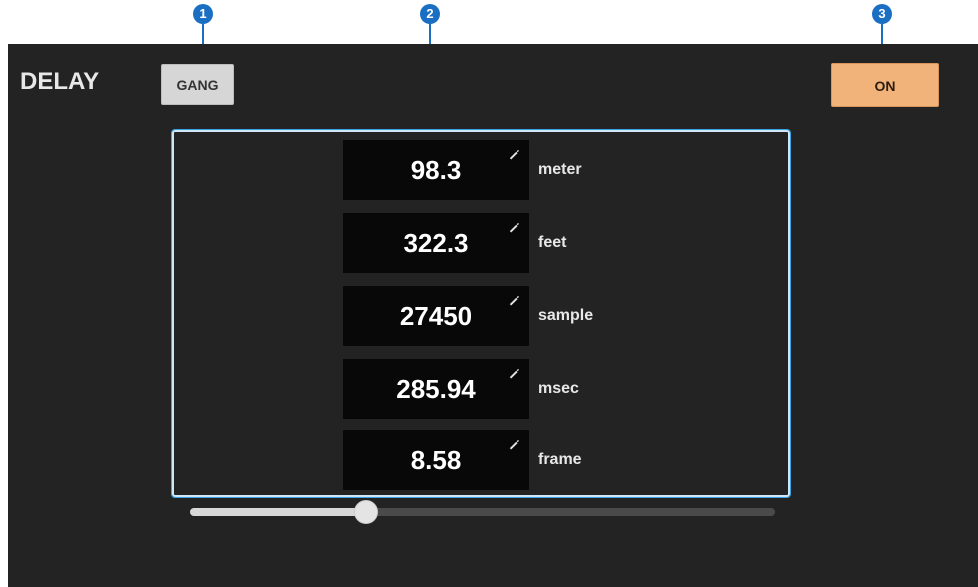  I want to click on sample-unit-label: sample, so click(566, 315).